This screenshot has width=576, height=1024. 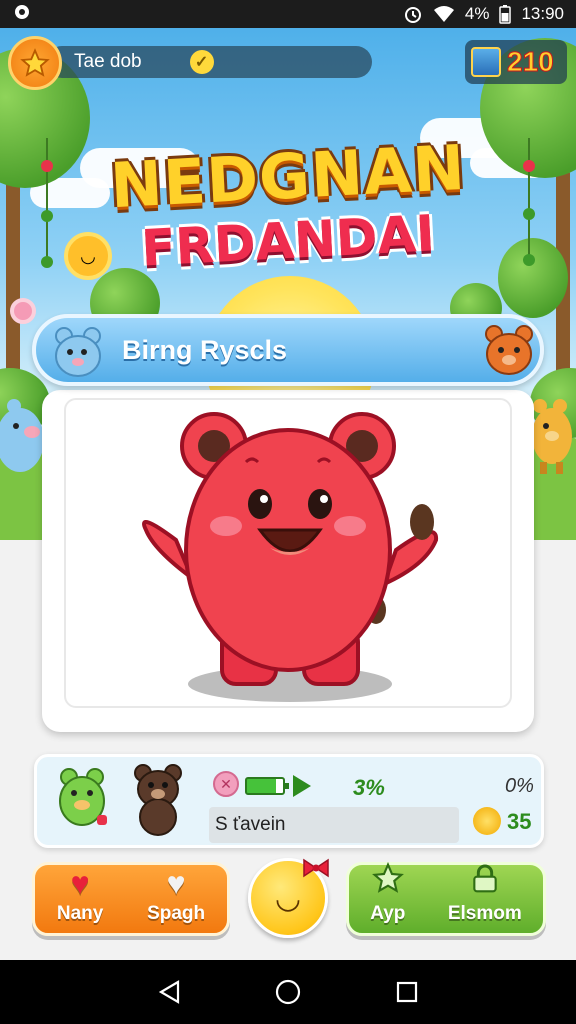 What do you see at coordinates (413, 14) in the screenshot?
I see `alarm-icon` at bounding box center [413, 14].